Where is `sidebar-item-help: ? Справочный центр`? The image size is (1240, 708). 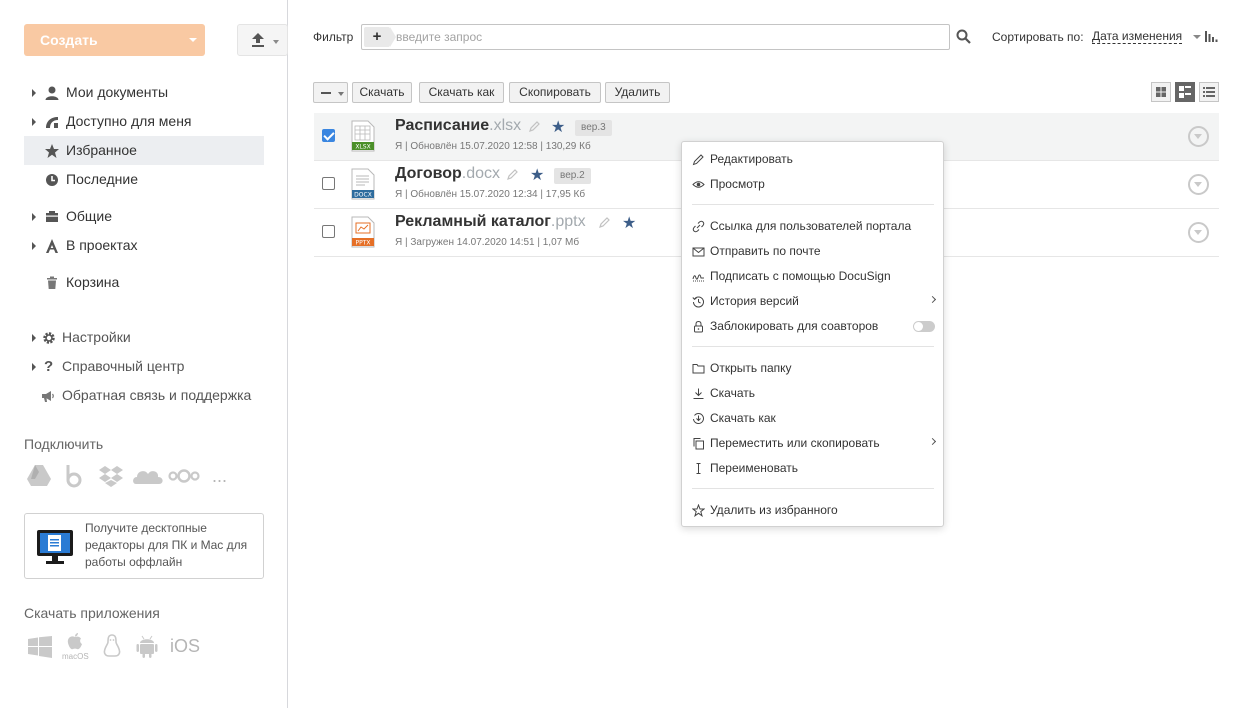
sidebar-item-help: ? Справочный центр is located at coordinates (144, 366).